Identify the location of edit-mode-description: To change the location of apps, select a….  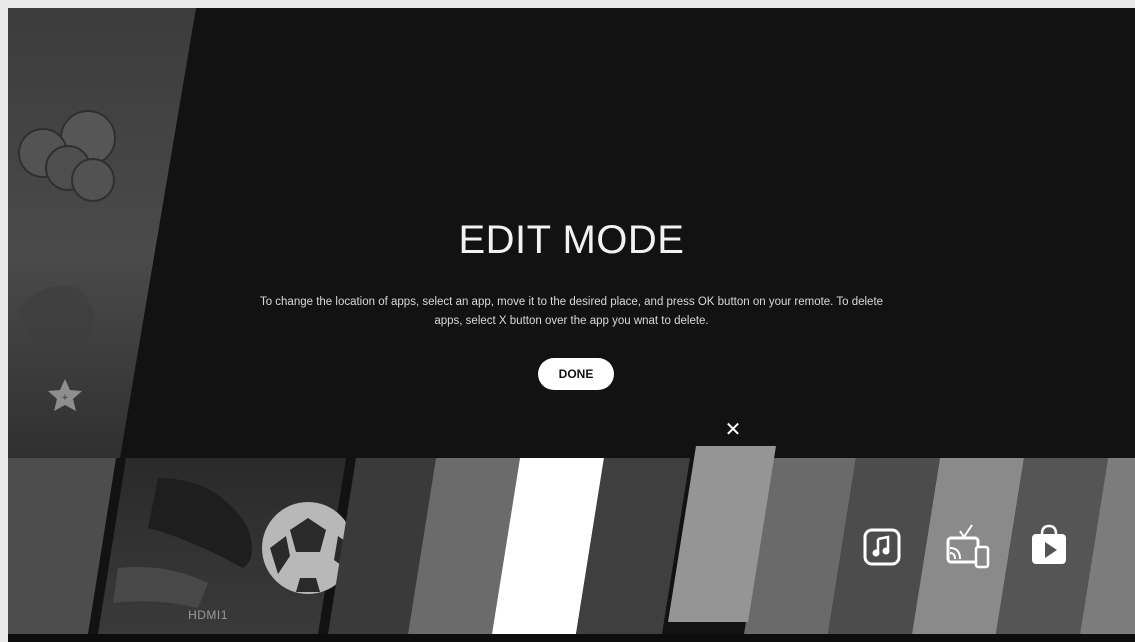
(571, 311).